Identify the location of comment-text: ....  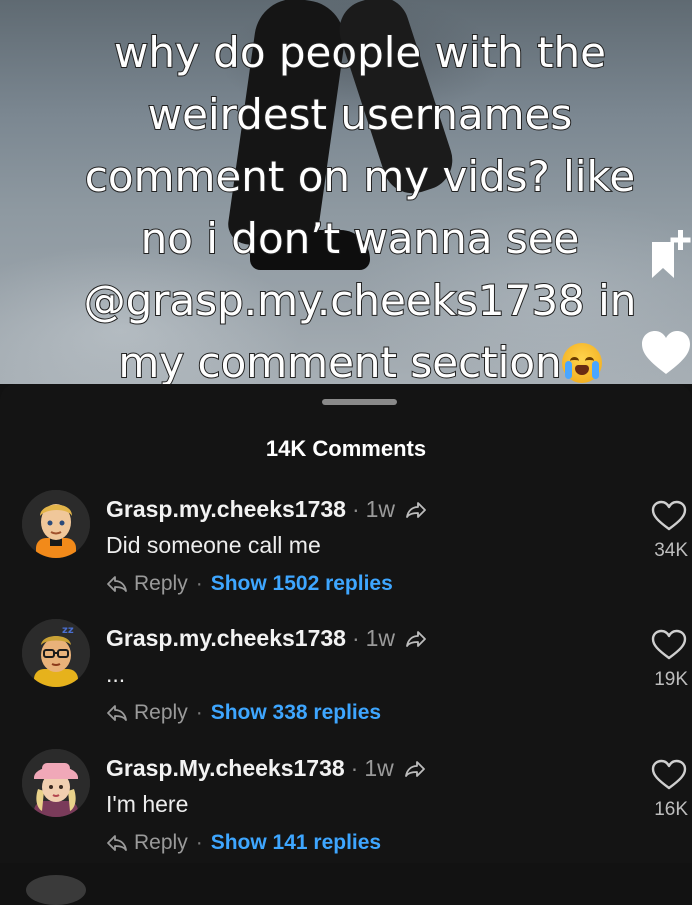
(116, 674).